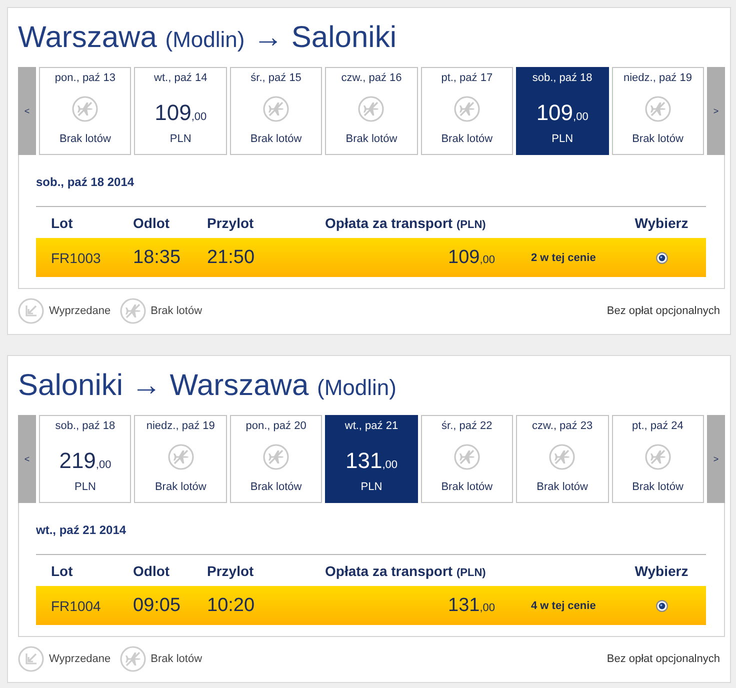  I want to click on selected-date-heading: wt., paź 21 2014, so click(81, 530).